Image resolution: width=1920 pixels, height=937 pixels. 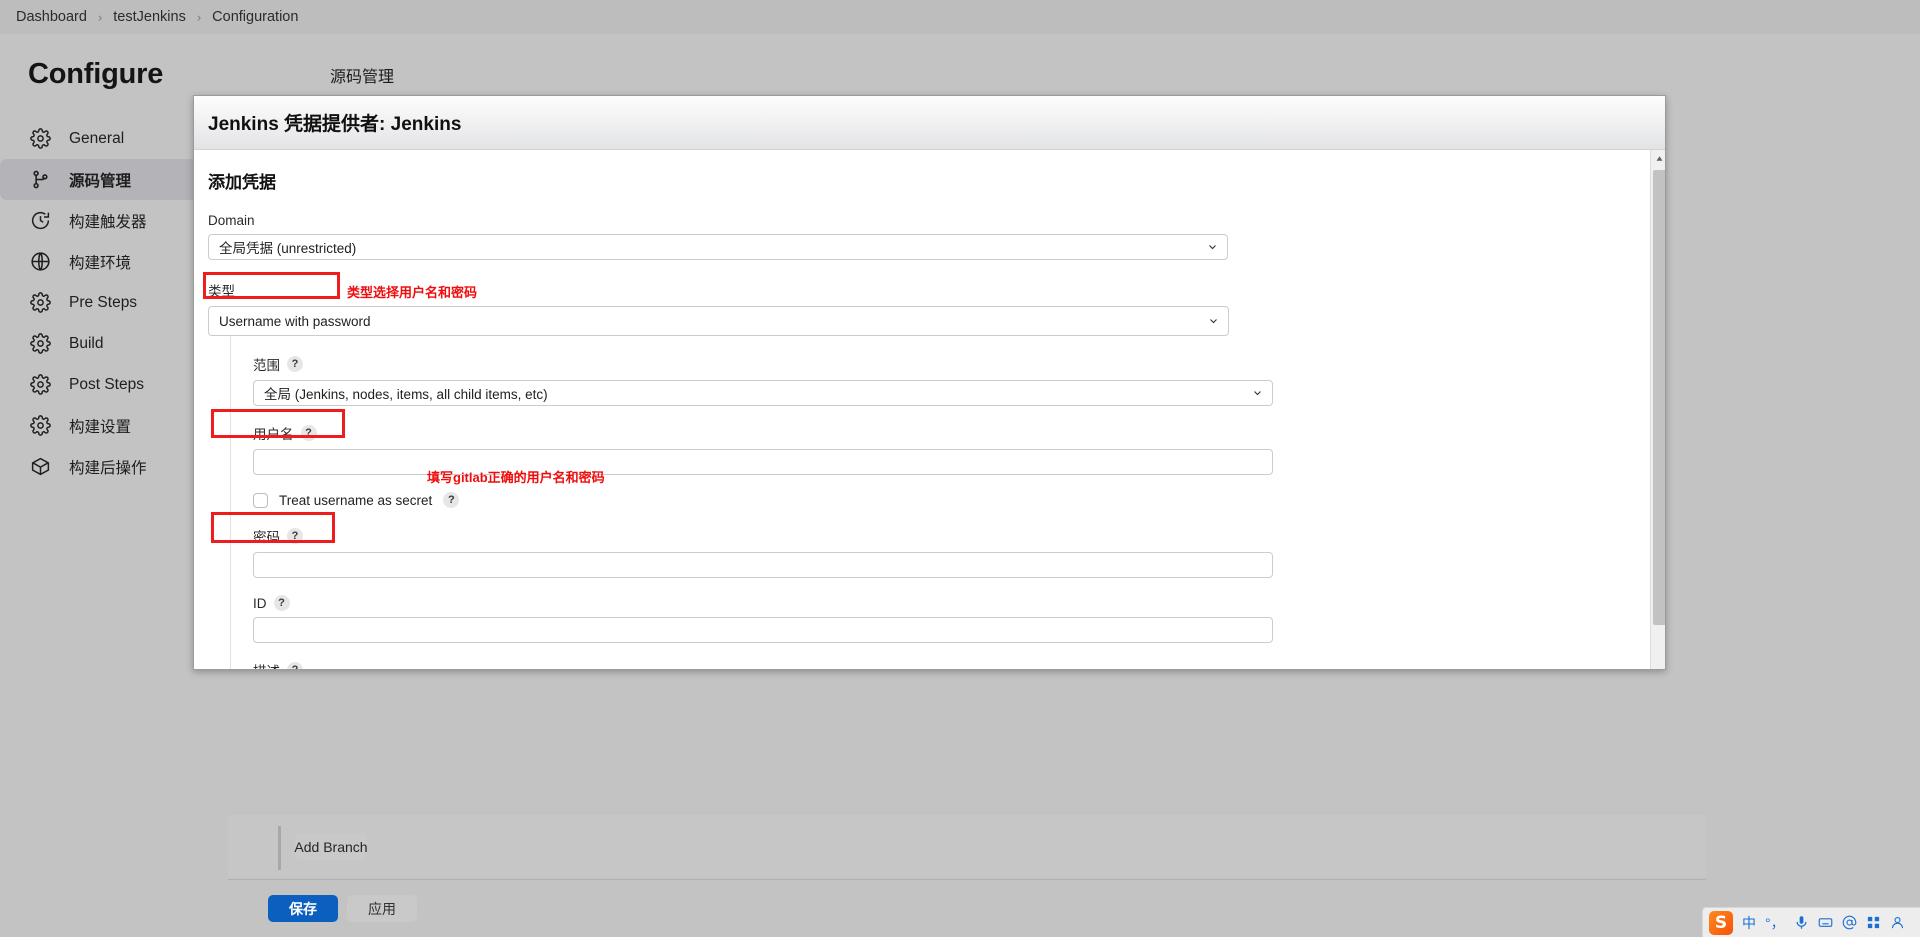 What do you see at coordinates (96, 74) in the screenshot?
I see `page-title: Configure` at bounding box center [96, 74].